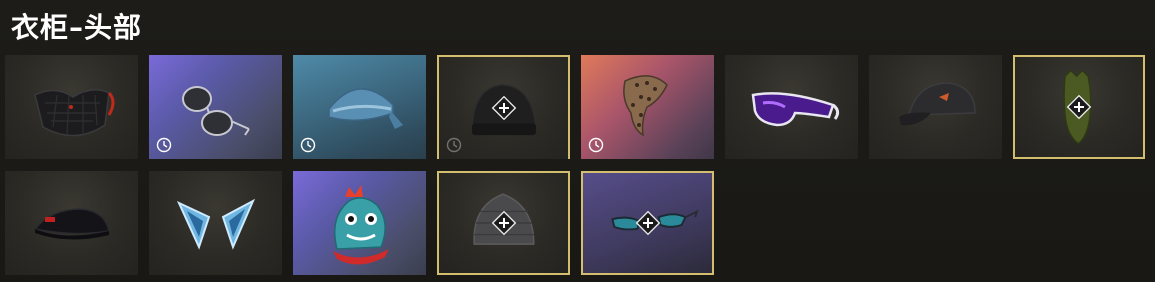  I want to click on item-tile-dino-mask, so click(359, 223).